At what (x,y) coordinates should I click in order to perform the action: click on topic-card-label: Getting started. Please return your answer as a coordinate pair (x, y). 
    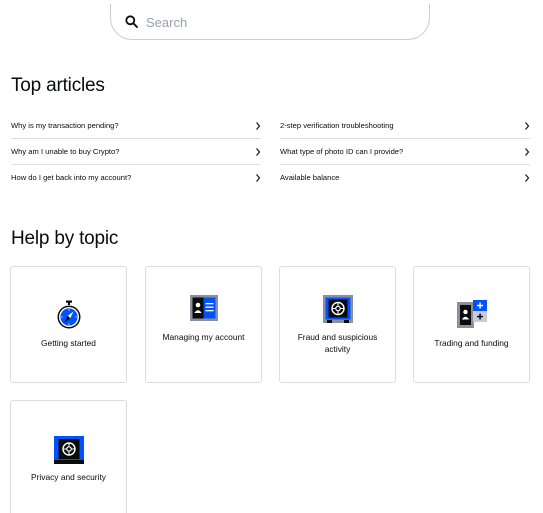
    Looking at the image, I should click on (68, 343).